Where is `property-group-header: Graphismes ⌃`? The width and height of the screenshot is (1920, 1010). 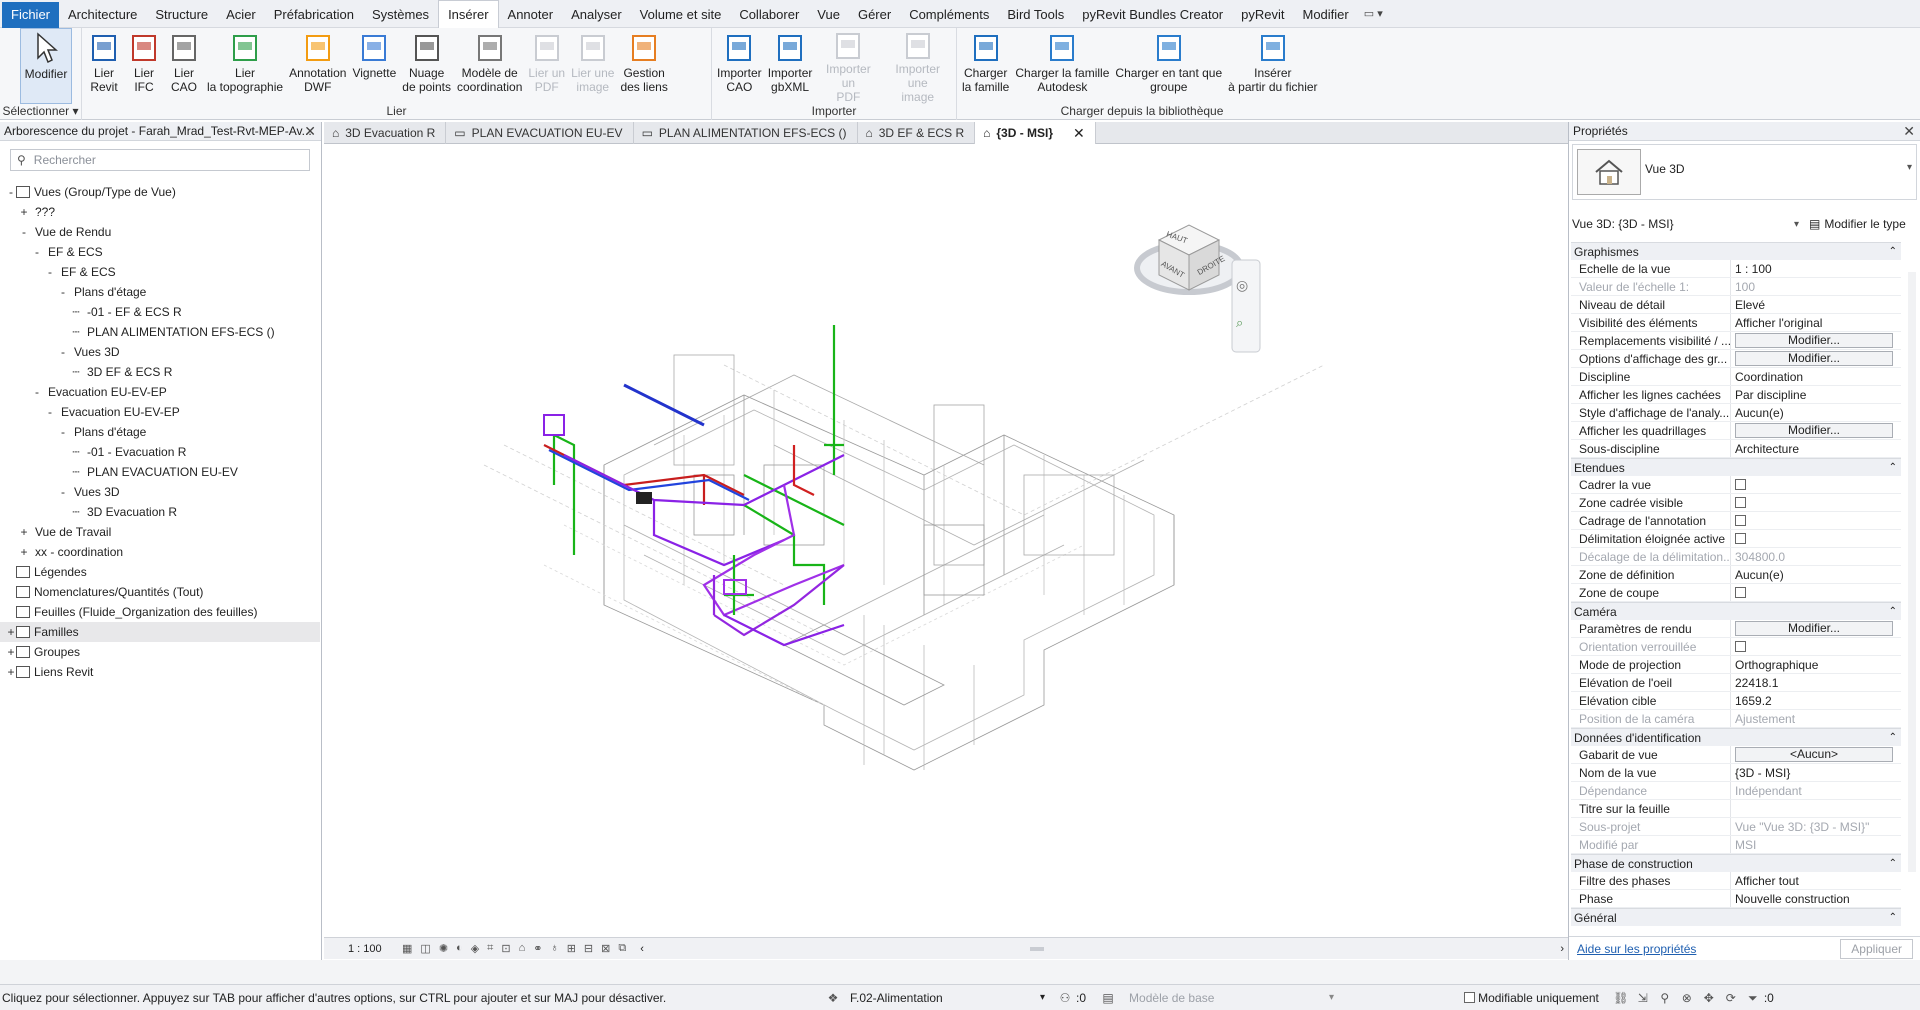
property-group-header: Graphismes ⌃ is located at coordinates (1736, 251).